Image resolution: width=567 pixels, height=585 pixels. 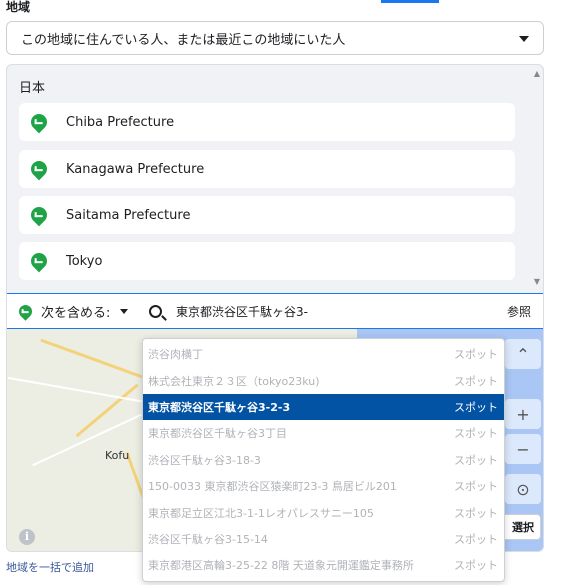 I want to click on section-label: 地域, so click(x=18, y=7).